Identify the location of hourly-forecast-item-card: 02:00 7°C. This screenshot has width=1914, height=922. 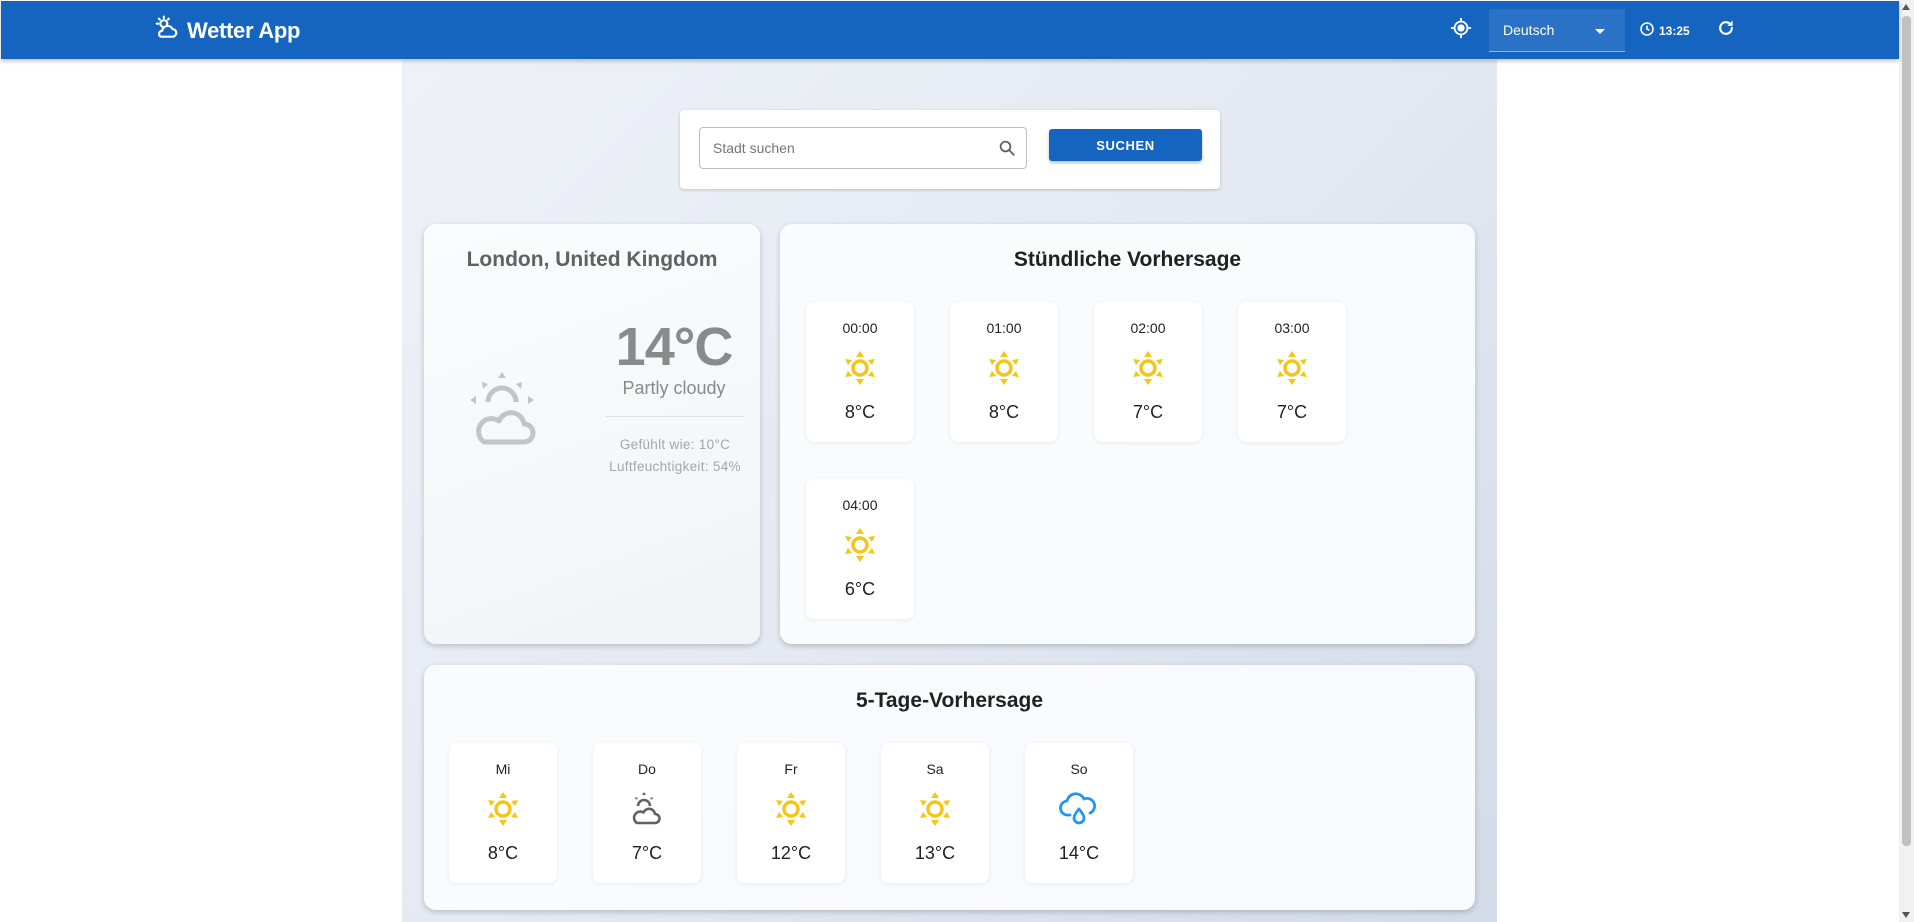
(1148, 372).